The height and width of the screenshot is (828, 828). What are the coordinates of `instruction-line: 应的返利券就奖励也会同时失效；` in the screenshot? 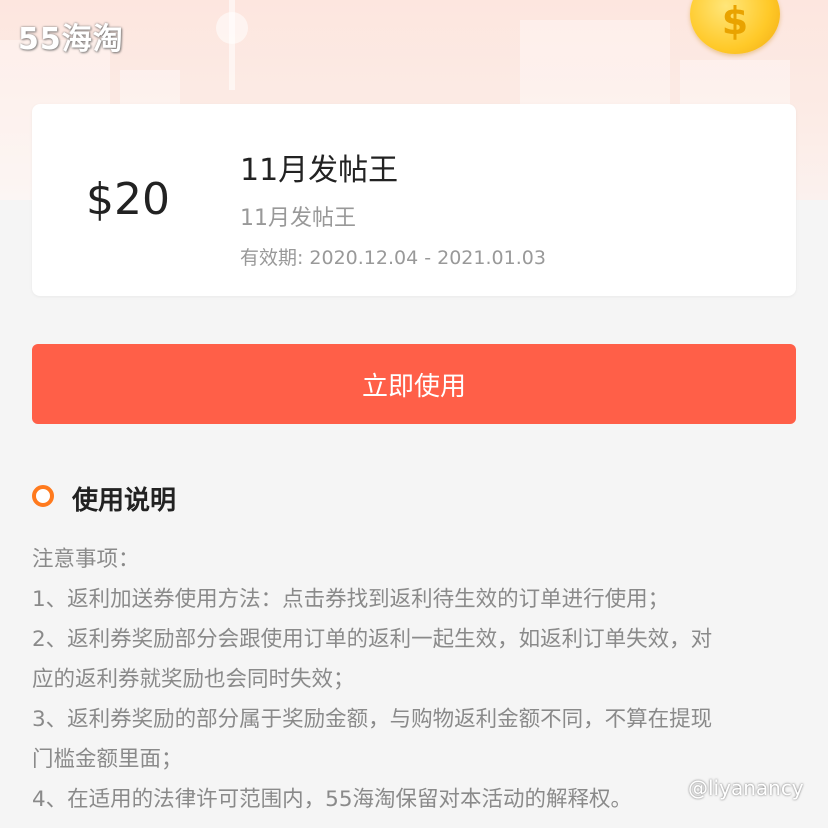 It's located at (193, 679).